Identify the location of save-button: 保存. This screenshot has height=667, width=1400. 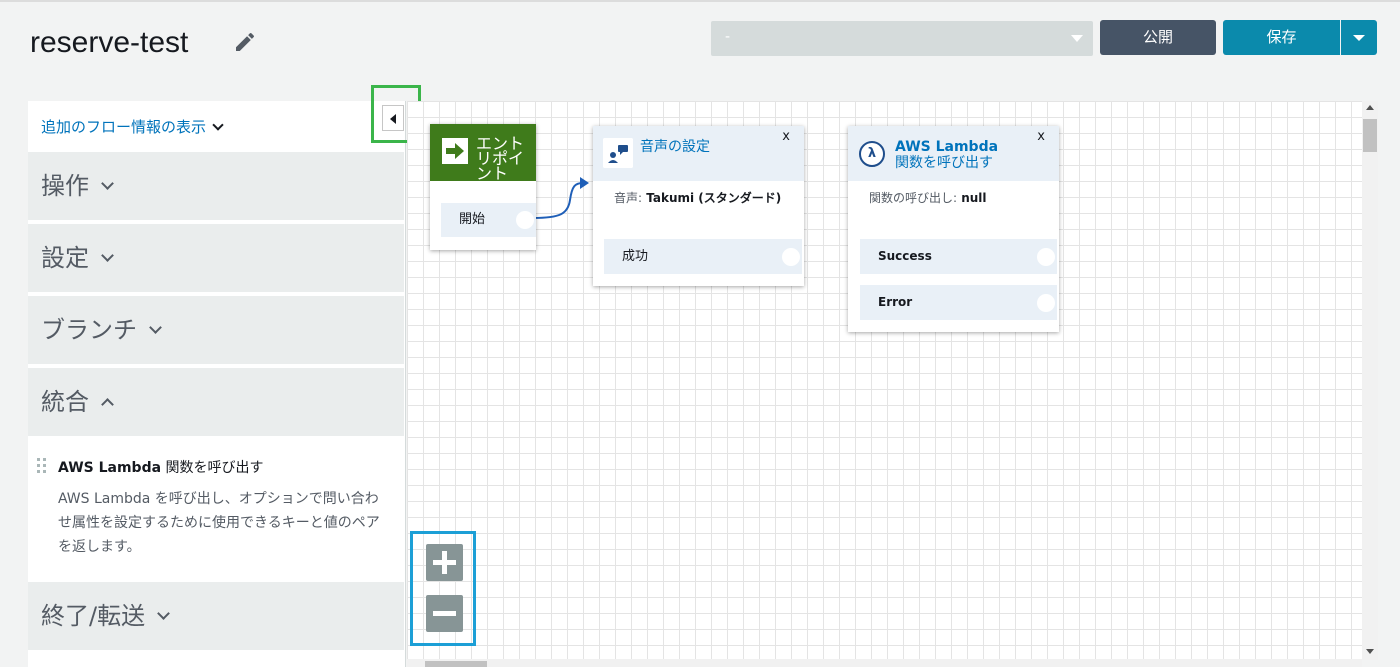
(1281, 37).